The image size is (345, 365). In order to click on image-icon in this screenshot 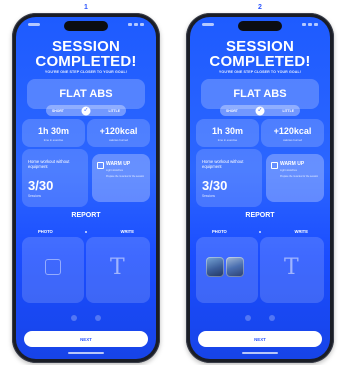, I will do `click(53, 267)`.